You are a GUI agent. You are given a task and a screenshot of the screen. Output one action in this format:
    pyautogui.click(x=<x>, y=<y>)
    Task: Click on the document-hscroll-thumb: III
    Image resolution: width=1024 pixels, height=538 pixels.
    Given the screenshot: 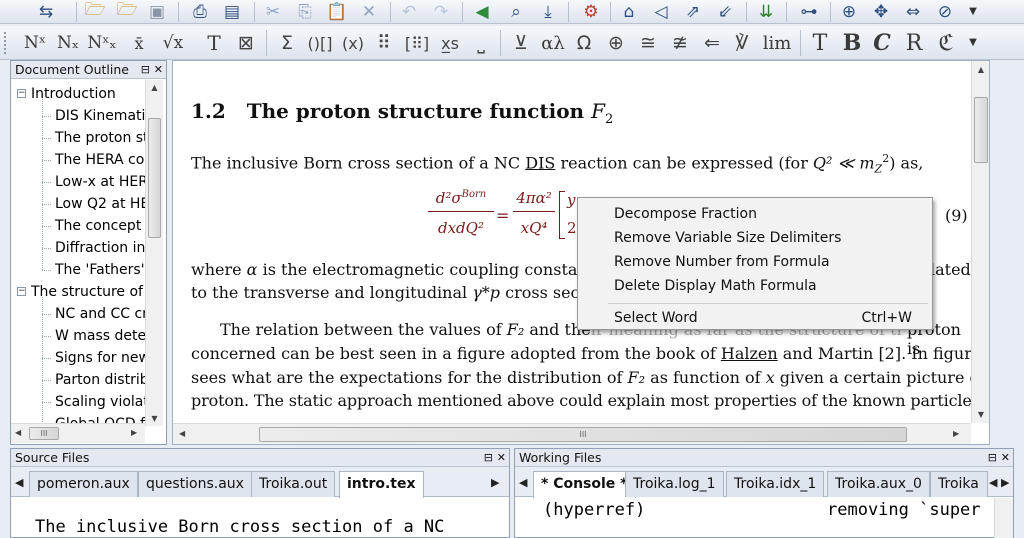 What is the action you would take?
    pyautogui.click(x=583, y=434)
    